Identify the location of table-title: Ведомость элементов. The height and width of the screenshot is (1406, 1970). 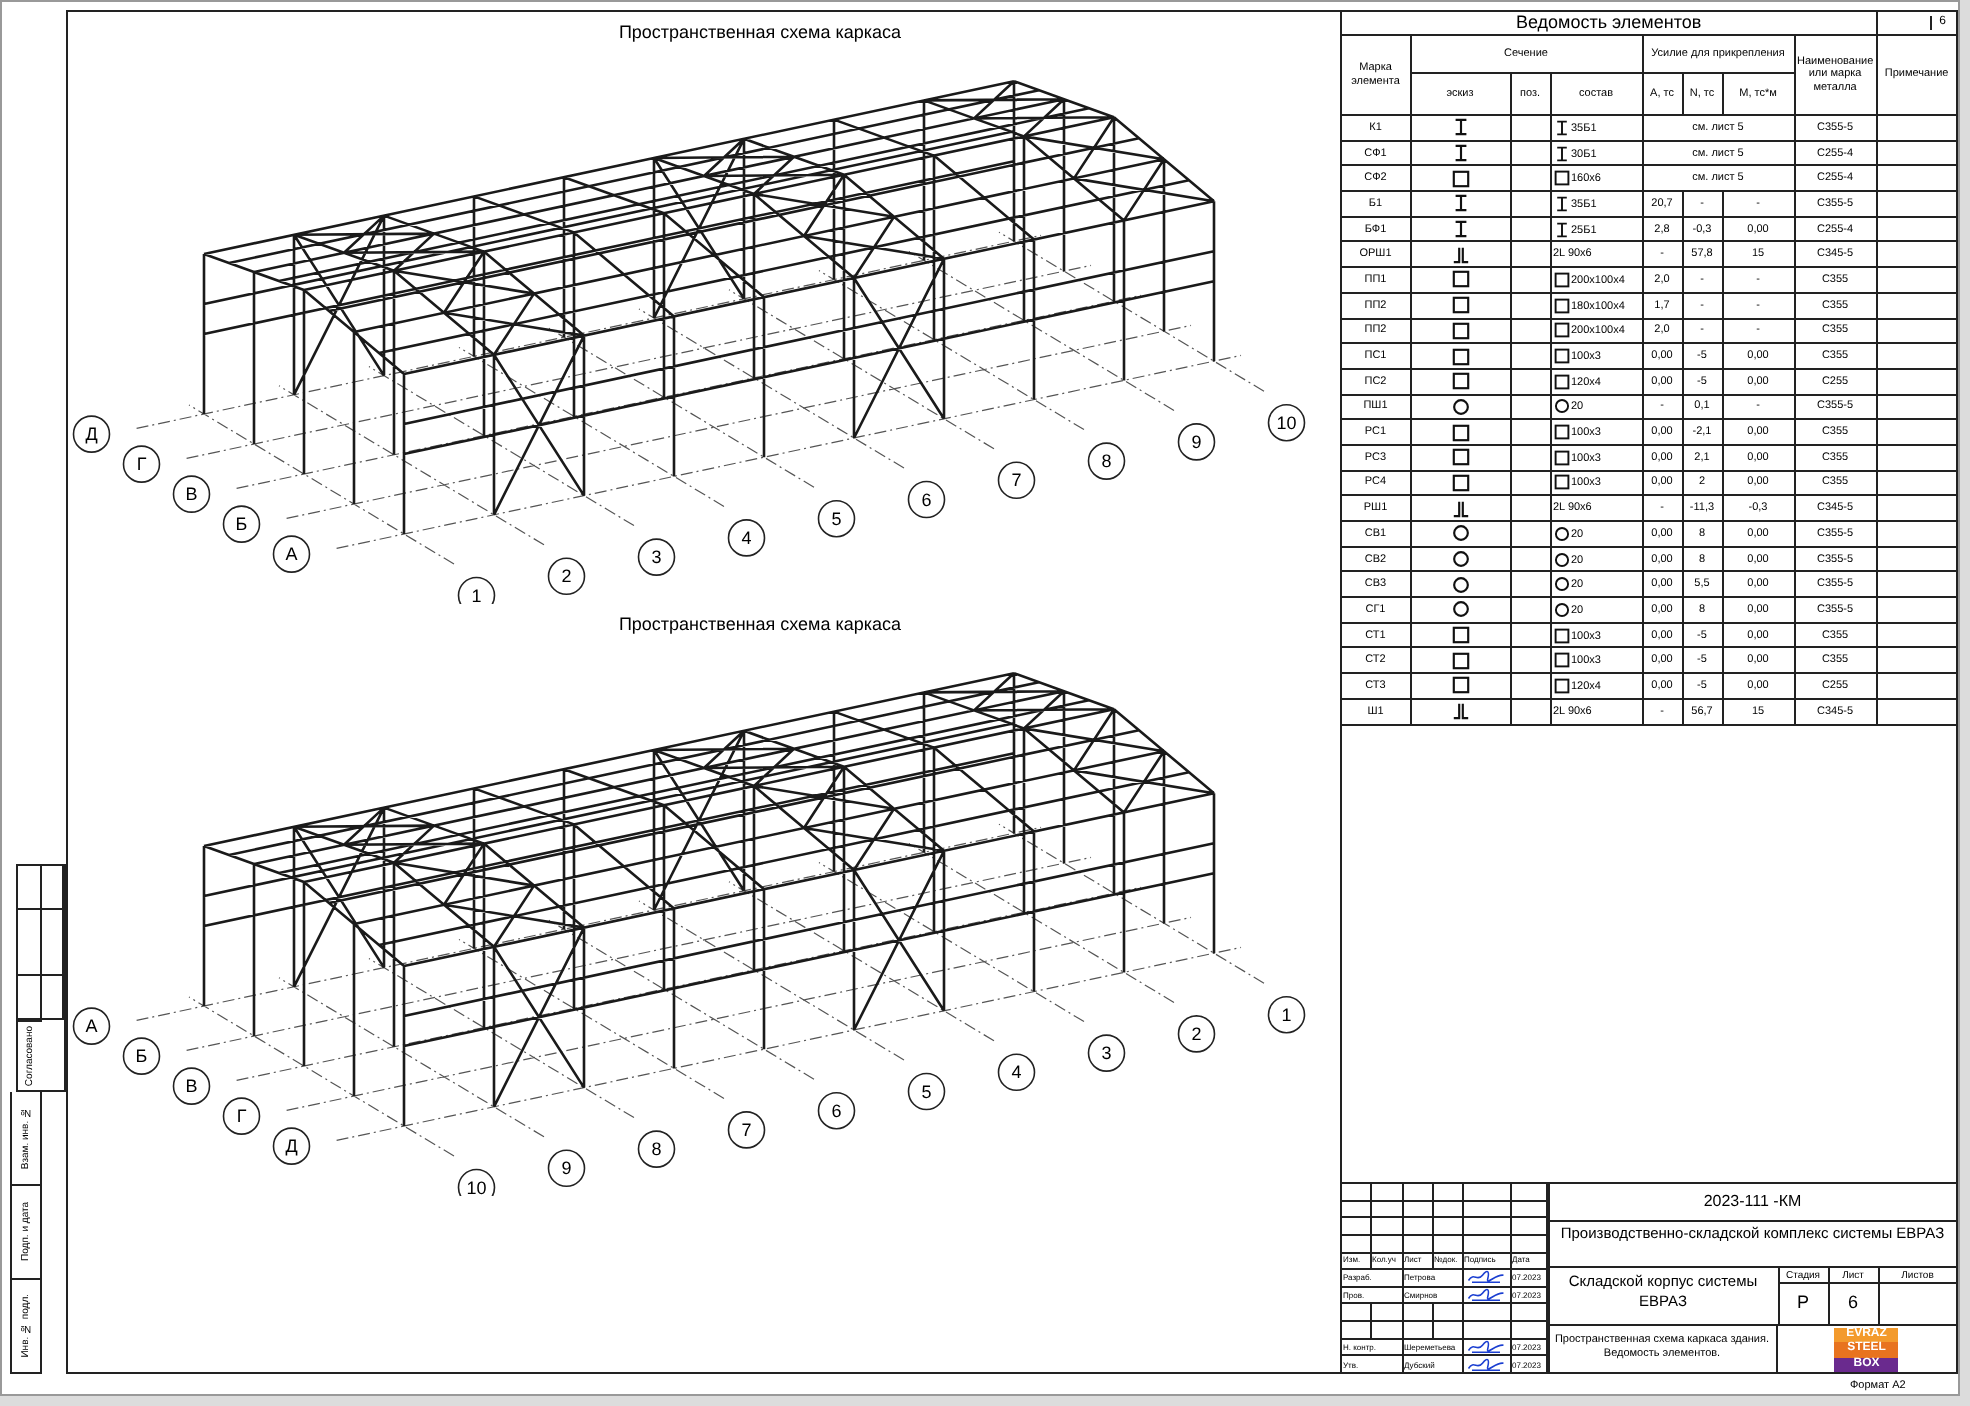
(1609, 23).